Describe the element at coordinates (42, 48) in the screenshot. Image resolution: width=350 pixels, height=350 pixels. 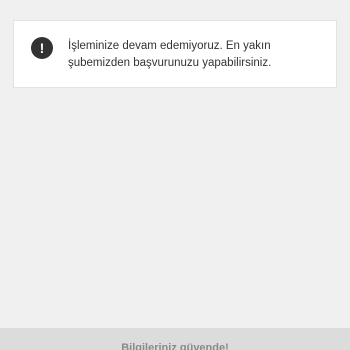
I see `exclamation-icon: !` at that location.